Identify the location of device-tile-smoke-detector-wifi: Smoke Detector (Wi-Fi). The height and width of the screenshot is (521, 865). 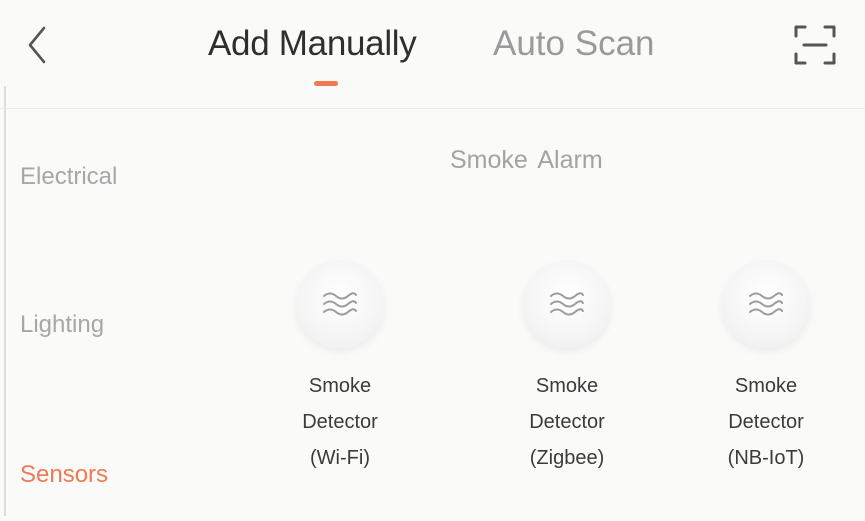
(340, 375).